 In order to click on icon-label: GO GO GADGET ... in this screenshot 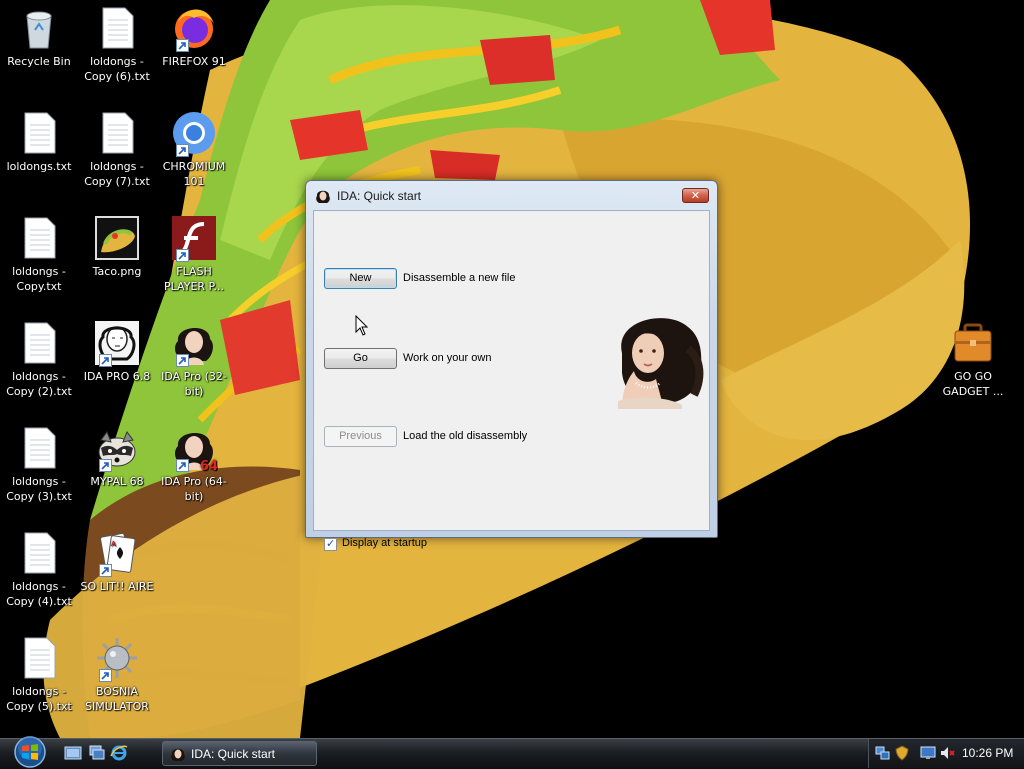, I will do `click(973, 384)`.